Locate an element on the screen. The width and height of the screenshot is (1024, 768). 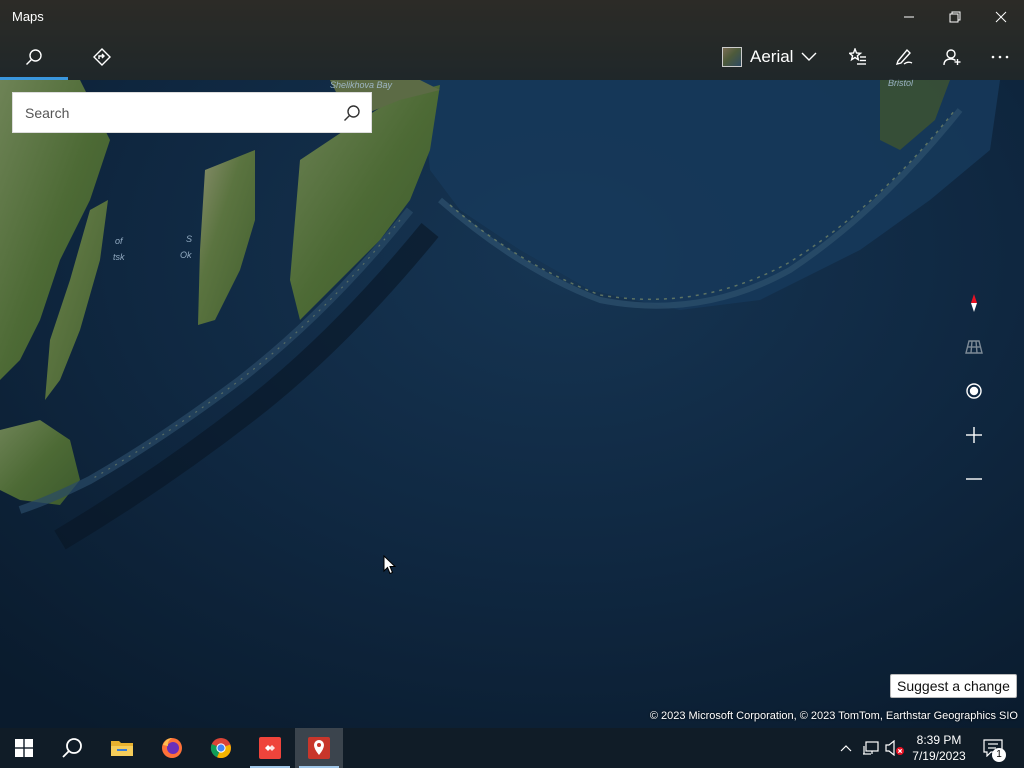
network-icon is located at coordinates (871, 748).